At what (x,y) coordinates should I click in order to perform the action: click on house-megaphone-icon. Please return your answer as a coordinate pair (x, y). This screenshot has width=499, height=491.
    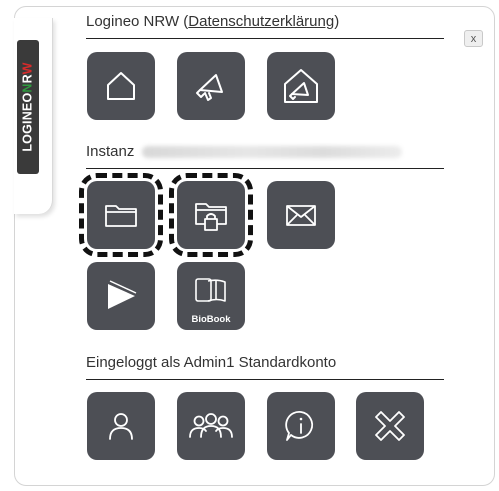
    Looking at the image, I should click on (301, 86).